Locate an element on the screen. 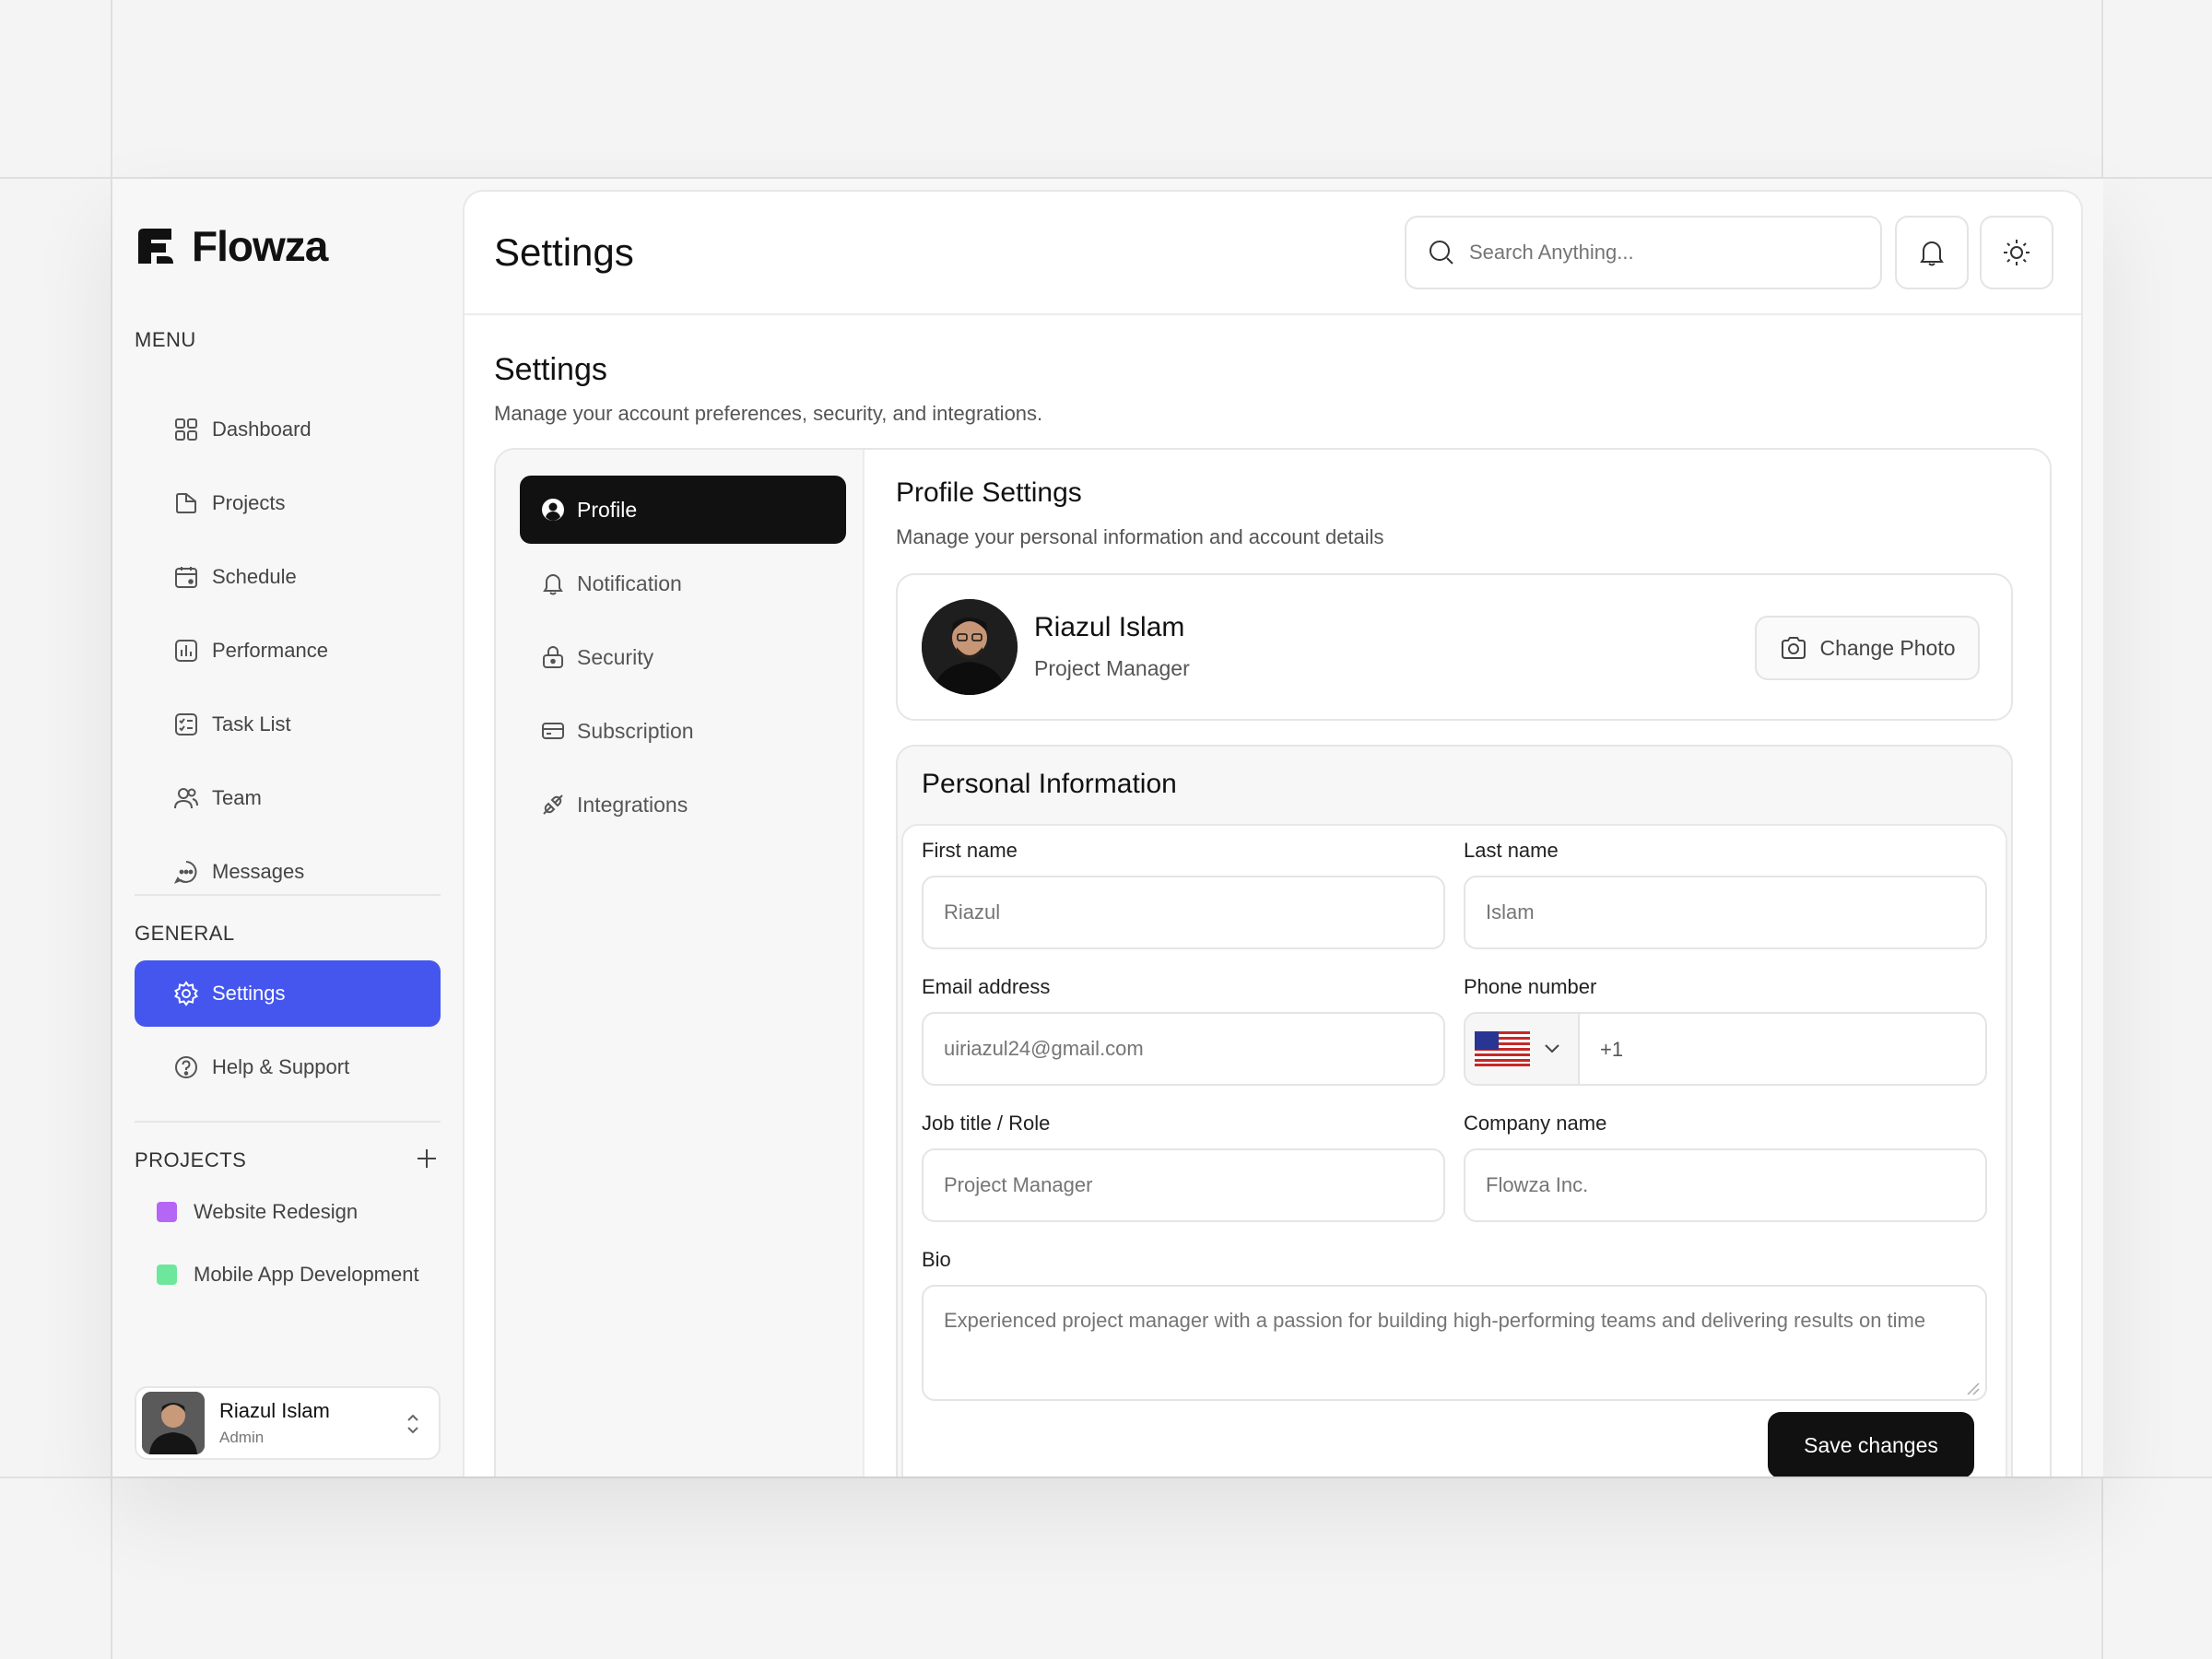  last-name-field is located at coordinates (1725, 912).